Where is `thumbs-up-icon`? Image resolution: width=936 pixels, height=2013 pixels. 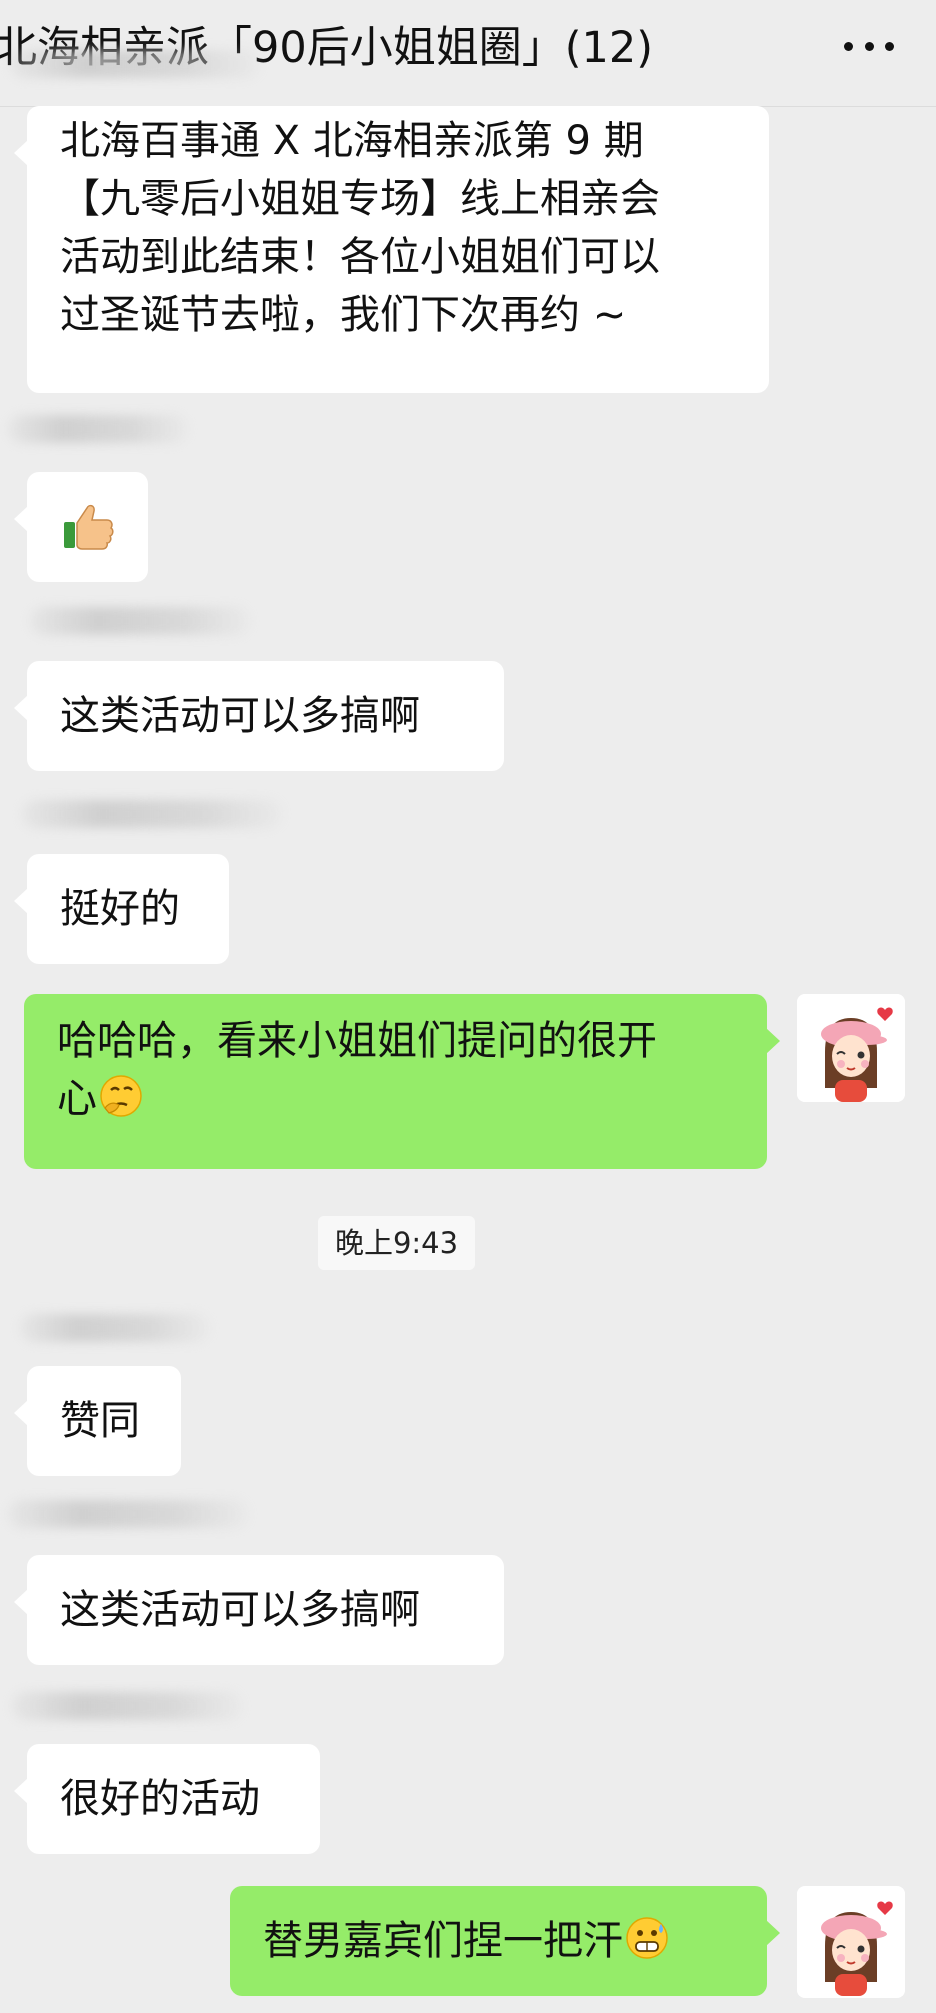
thumbs-up-icon is located at coordinates (89, 527).